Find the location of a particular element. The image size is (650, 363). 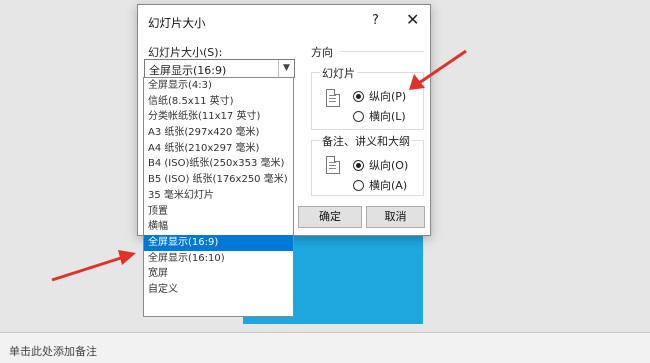

dropdown-option: A3 纸张(297x420 毫米) is located at coordinates (218, 133).